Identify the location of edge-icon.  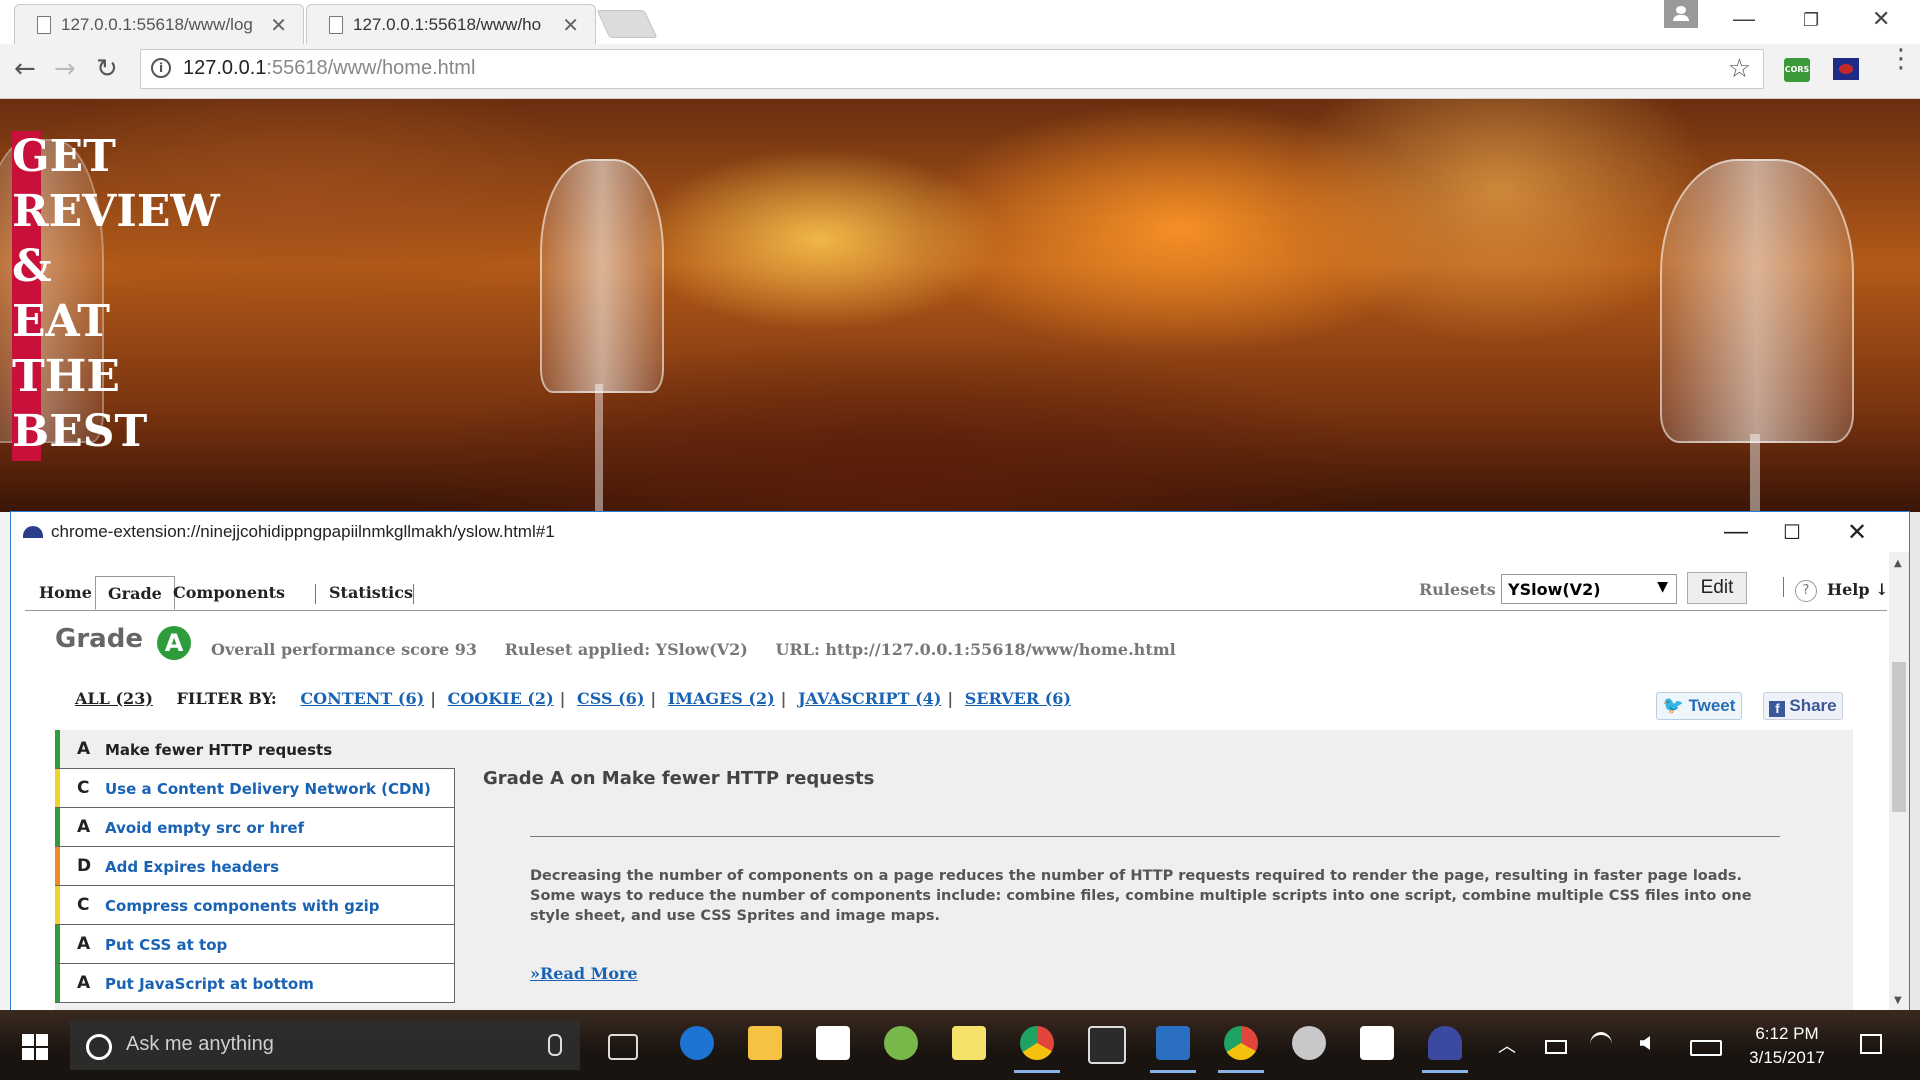
(697, 1043).